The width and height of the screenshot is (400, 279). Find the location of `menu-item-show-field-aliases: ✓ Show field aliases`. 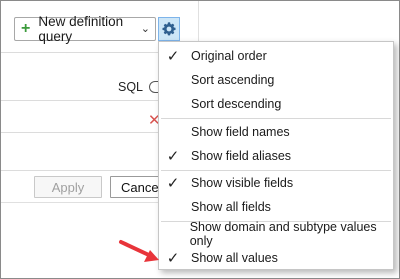

menu-item-show-field-aliases: ✓ Show field aliases is located at coordinates (276, 156).